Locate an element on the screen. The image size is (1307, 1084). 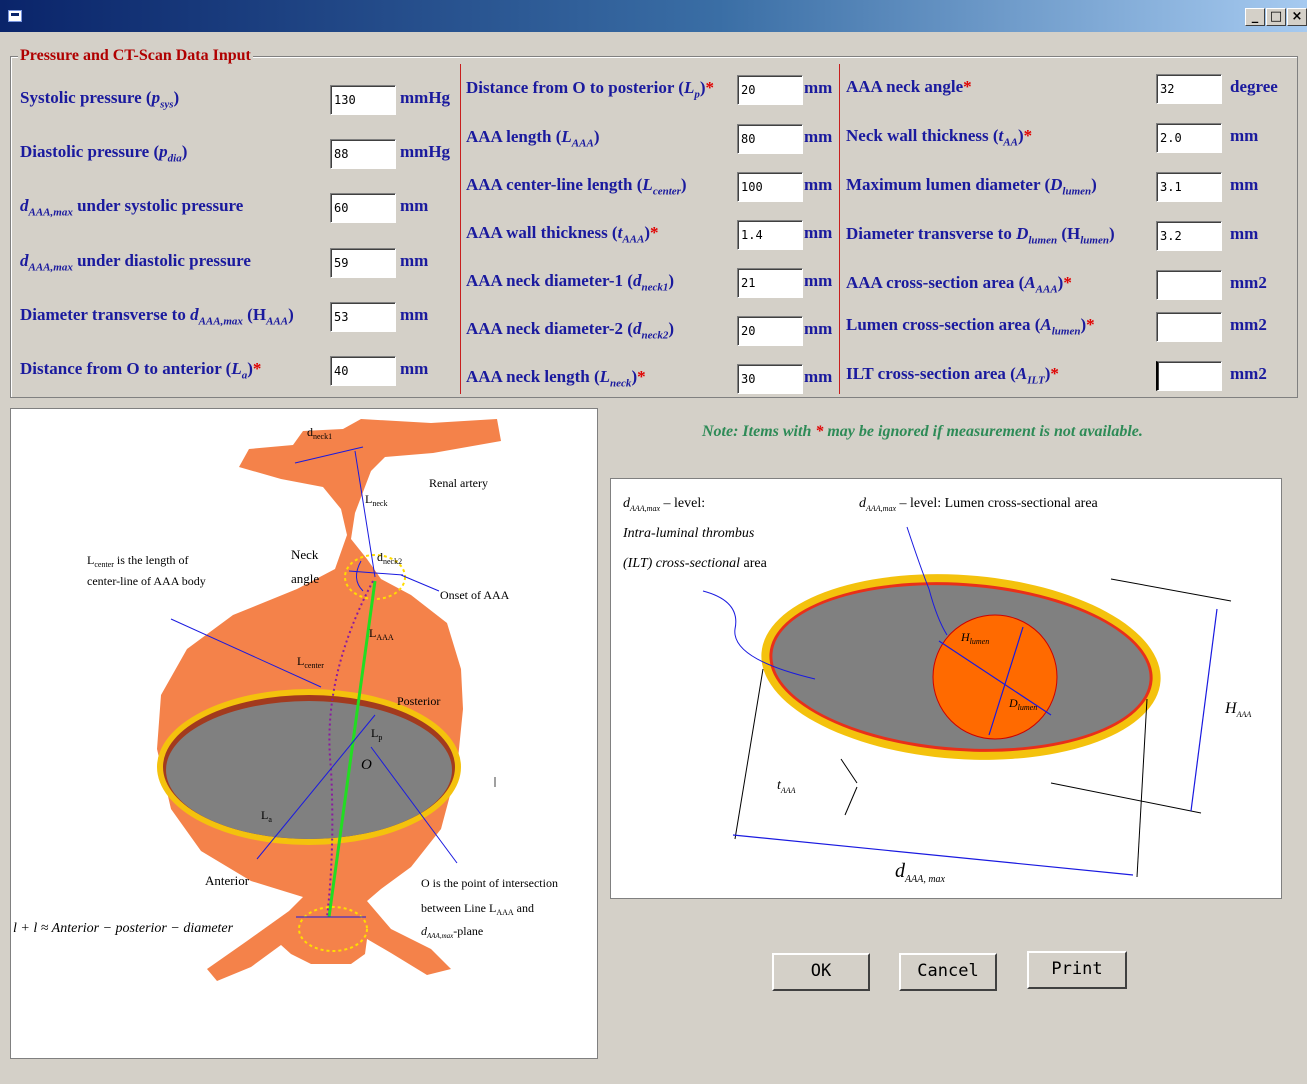
ok-button: OK is located at coordinates (821, 972).